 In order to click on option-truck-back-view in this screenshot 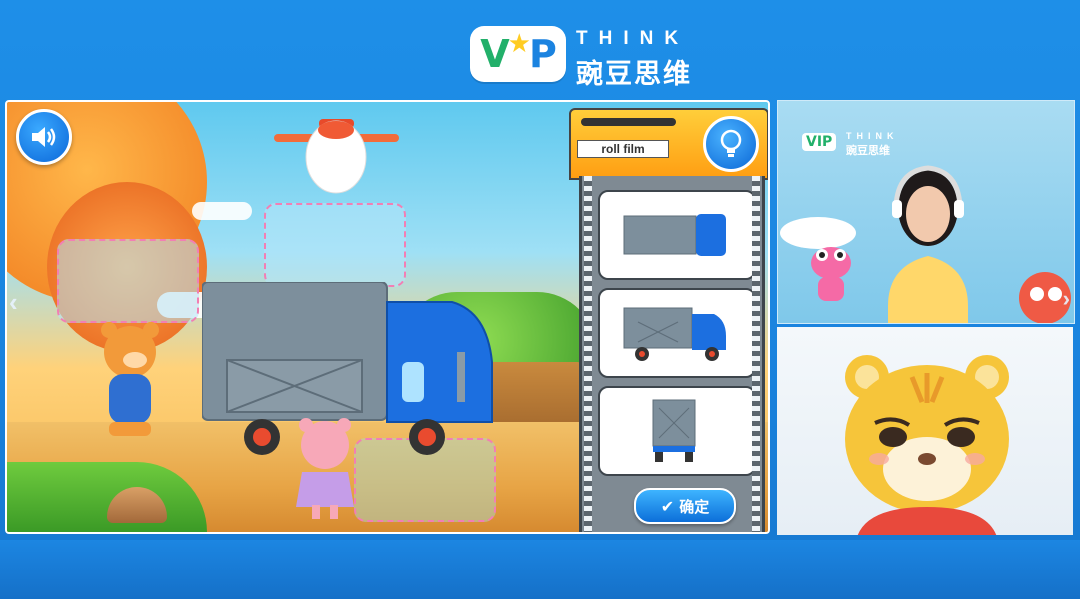, I will do `click(677, 431)`.